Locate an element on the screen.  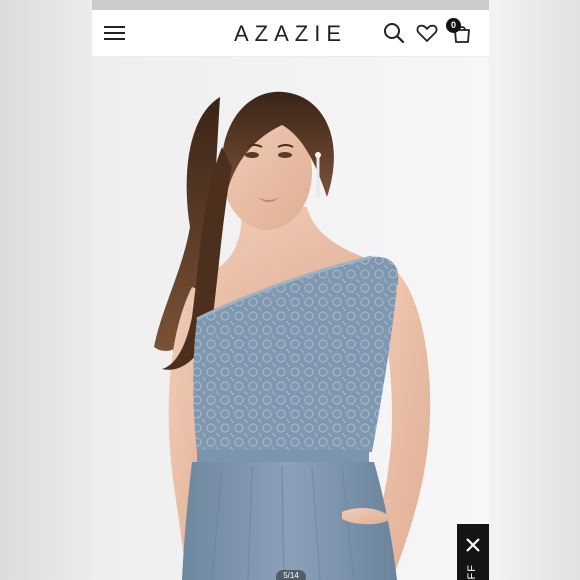
shopping-bag-icon: 0 is located at coordinates (460, 31).